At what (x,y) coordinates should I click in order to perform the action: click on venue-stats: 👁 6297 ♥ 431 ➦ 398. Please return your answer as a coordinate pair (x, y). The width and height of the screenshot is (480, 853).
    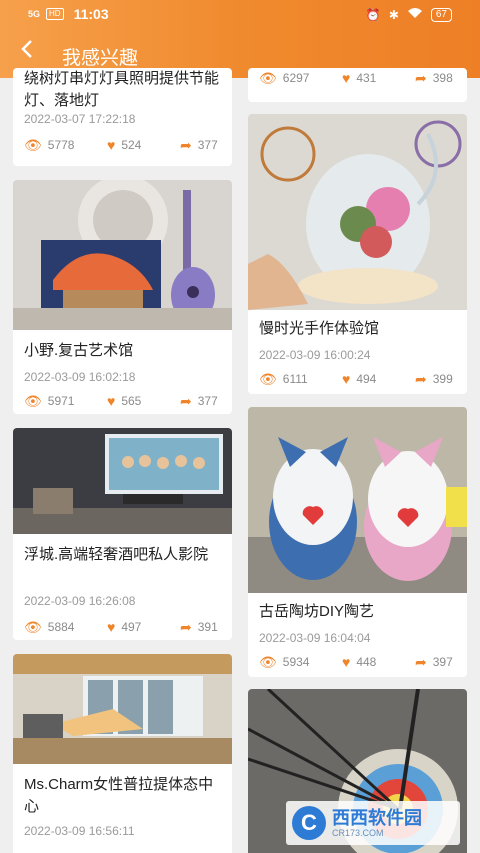
    Looking at the image, I should click on (359, 79).